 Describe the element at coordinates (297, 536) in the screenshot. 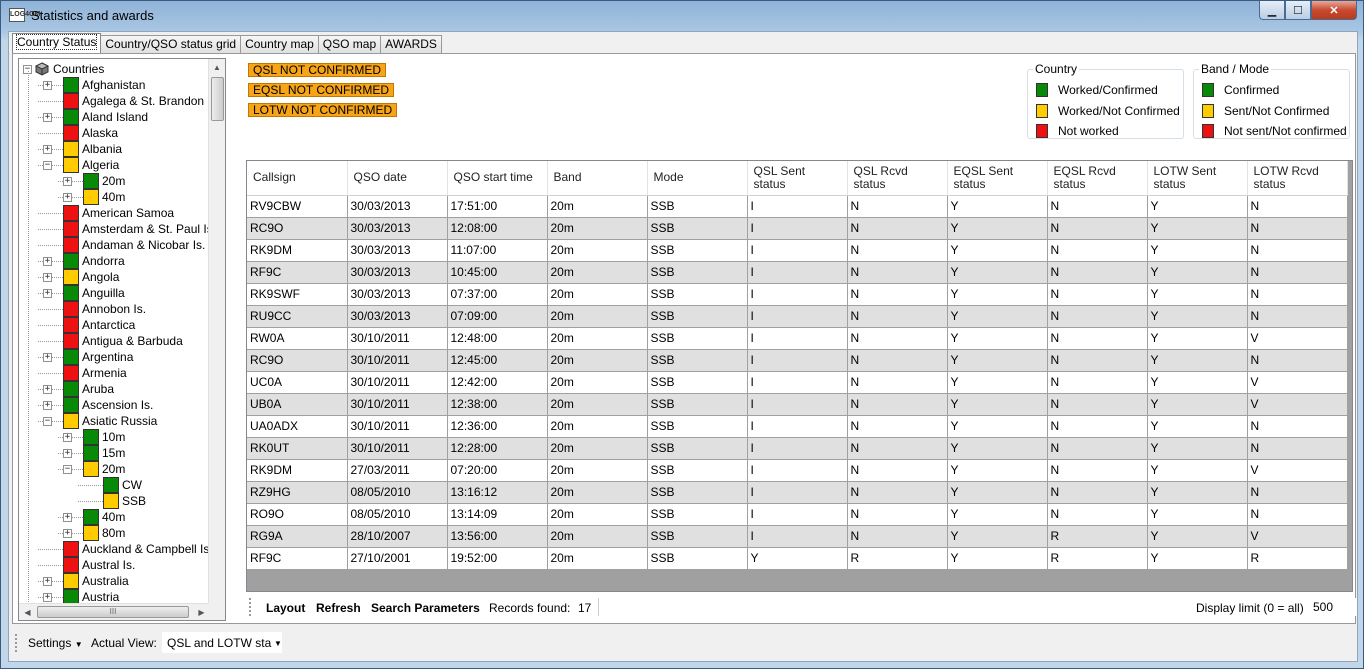

I see `table-cell: RG9A` at that location.